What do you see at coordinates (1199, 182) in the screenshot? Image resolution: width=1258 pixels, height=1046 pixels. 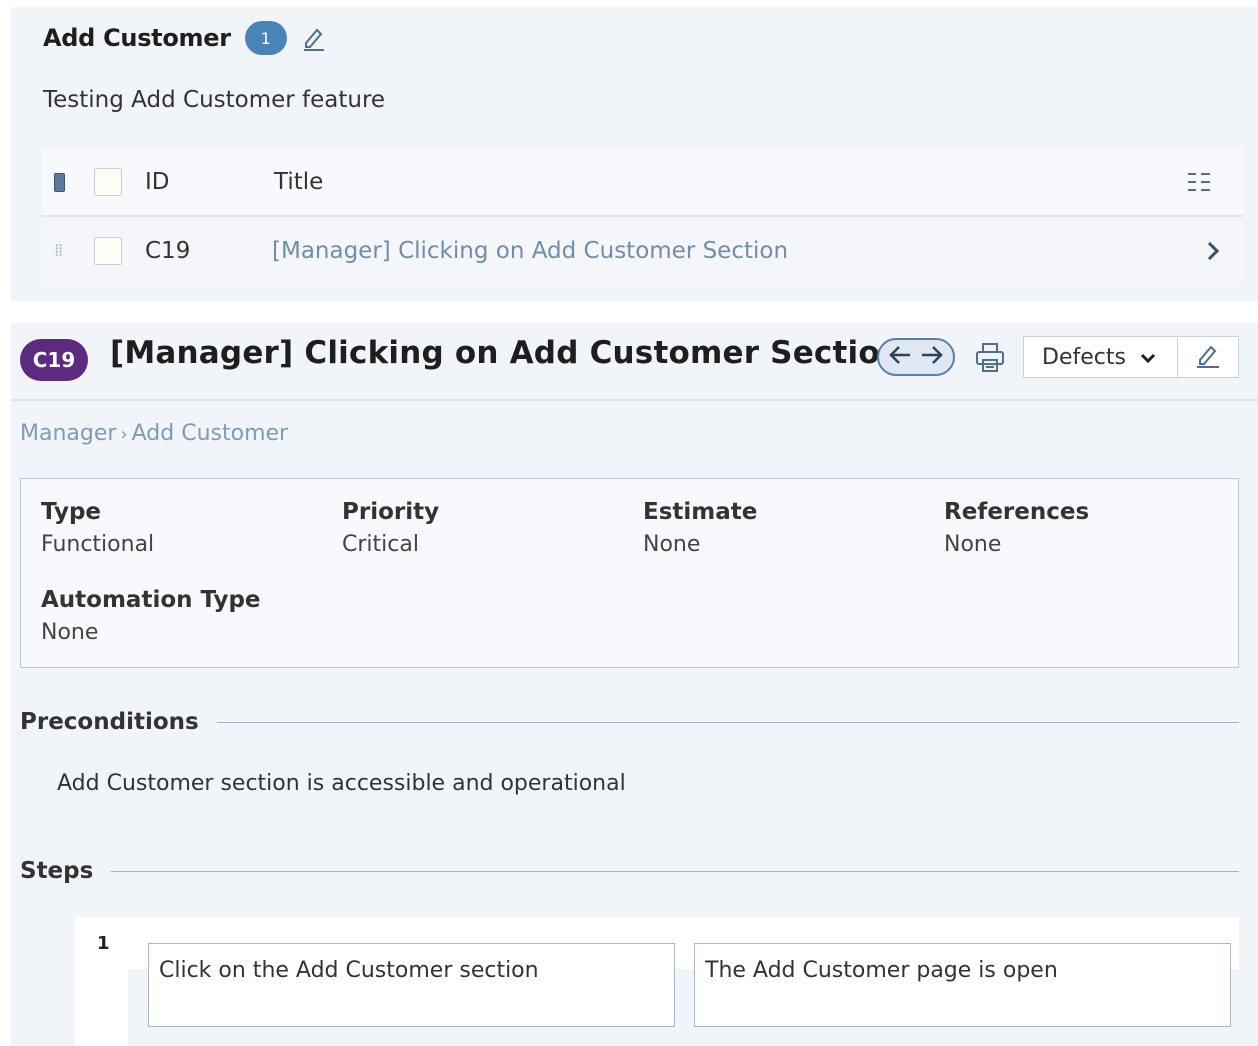 I see `columns-icon` at bounding box center [1199, 182].